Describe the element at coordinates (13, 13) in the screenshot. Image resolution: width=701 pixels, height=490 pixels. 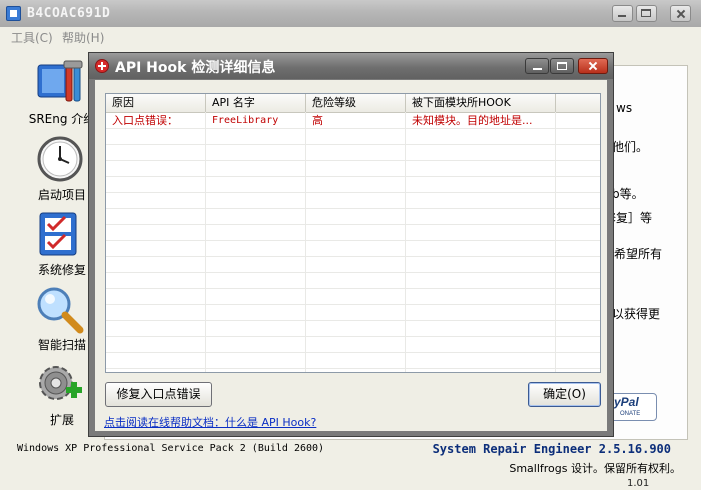
I see `app-icon` at that location.